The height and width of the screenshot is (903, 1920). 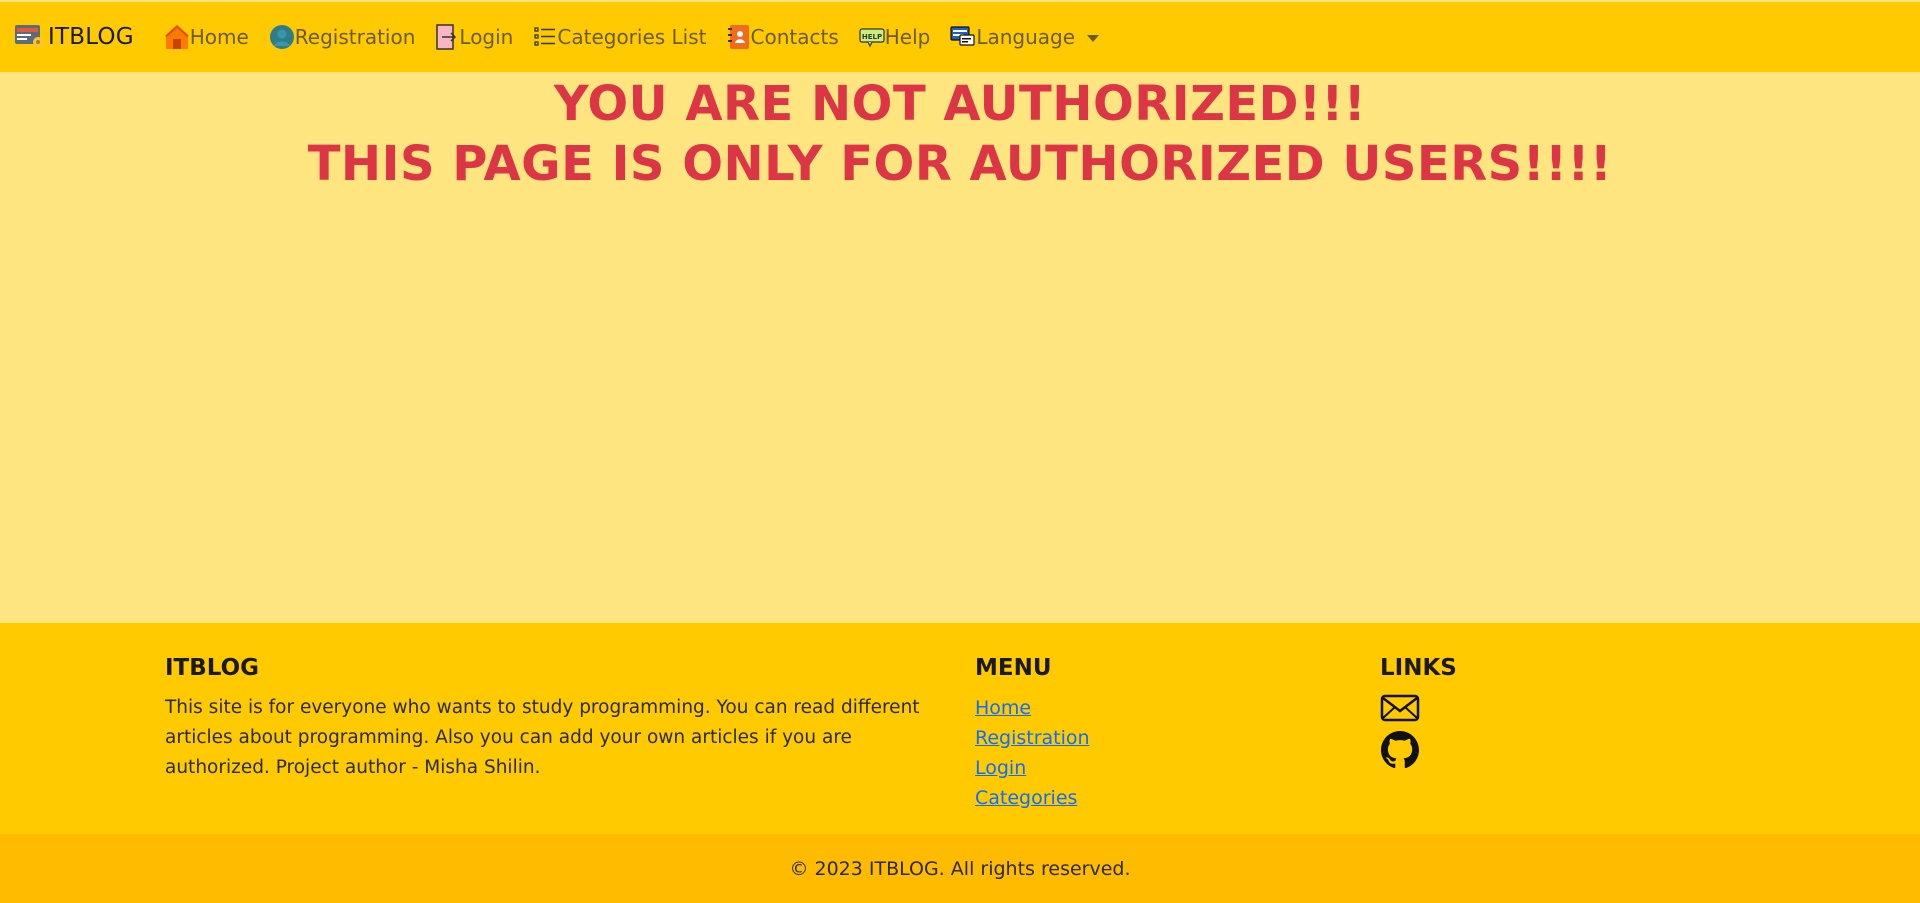 What do you see at coordinates (1418, 668) in the screenshot?
I see `footer-links-title: LINKS` at bounding box center [1418, 668].